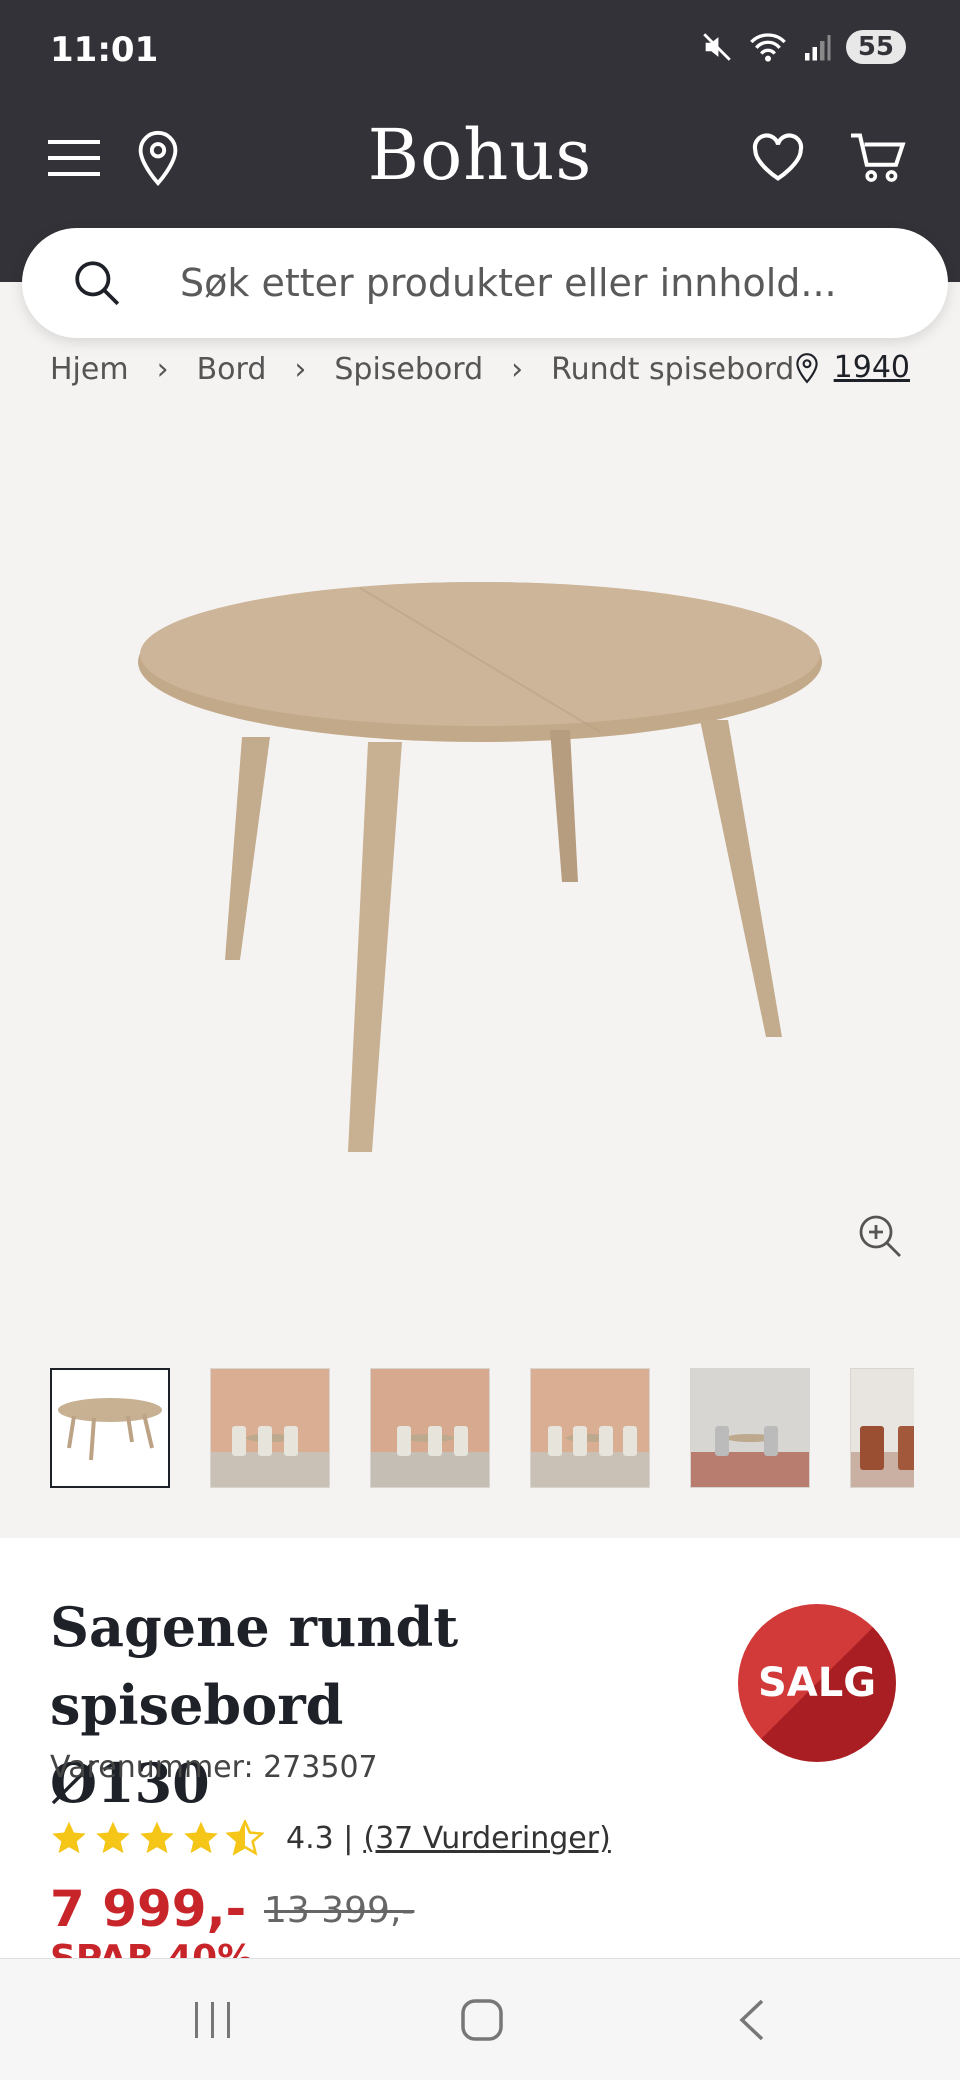 This screenshot has height=2080, width=960. I want to click on heart-icon, so click(778, 157).